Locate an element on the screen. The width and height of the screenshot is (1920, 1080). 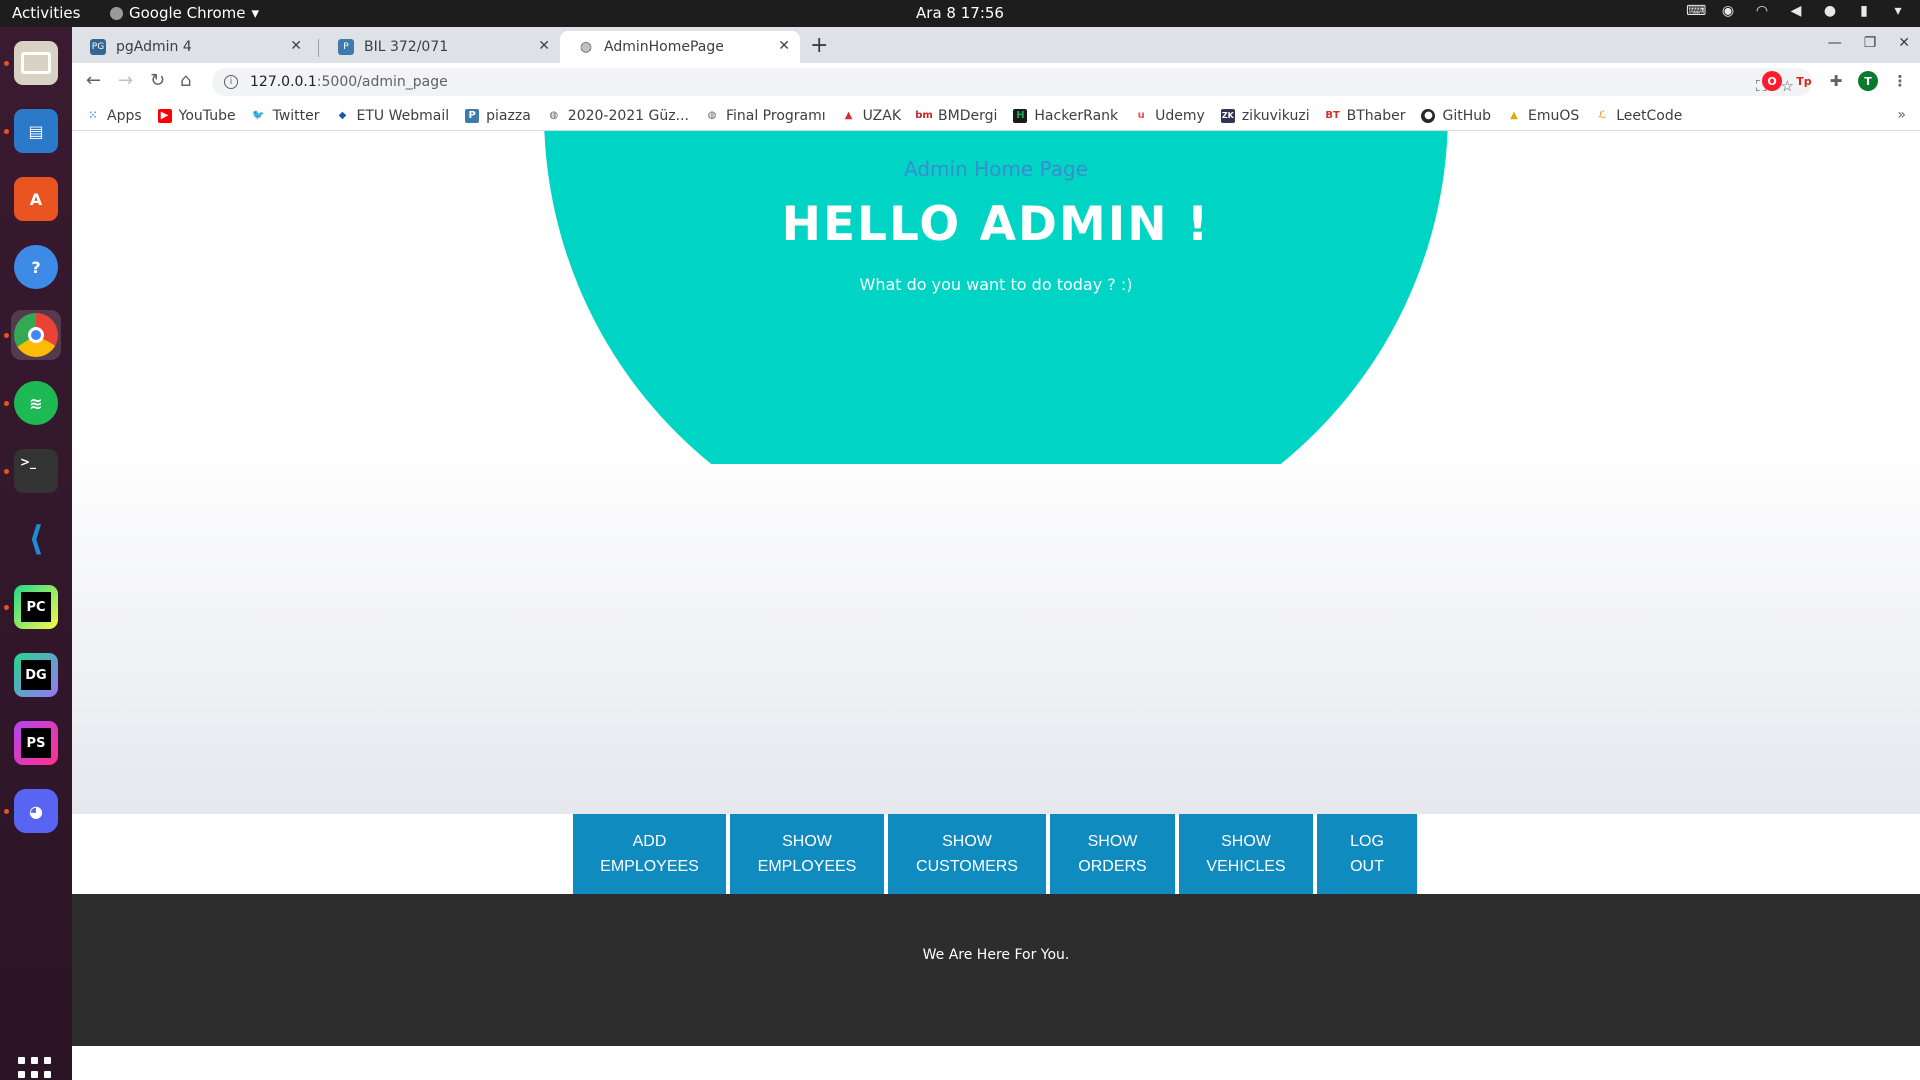
bookmark-label: GitHub is located at coordinates (1466, 115).